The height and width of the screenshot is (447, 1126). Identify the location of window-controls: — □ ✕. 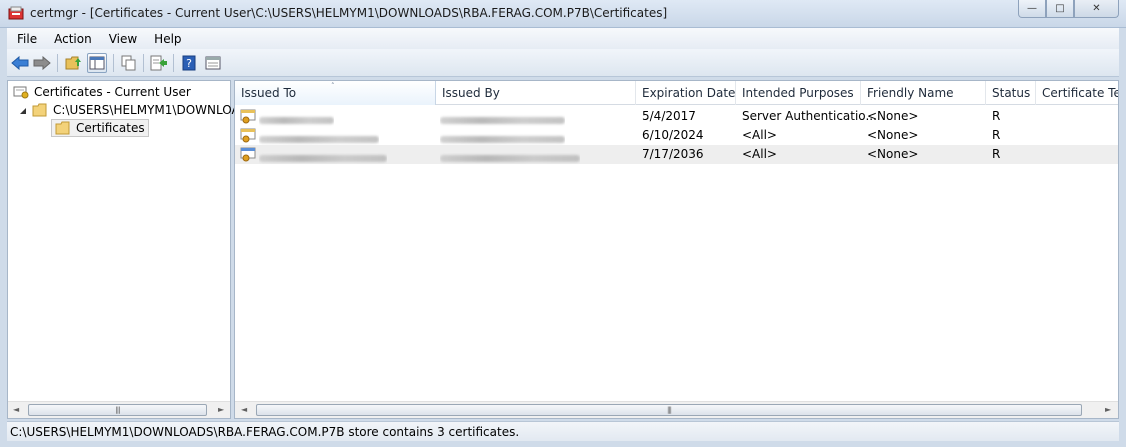
(1068, 9).